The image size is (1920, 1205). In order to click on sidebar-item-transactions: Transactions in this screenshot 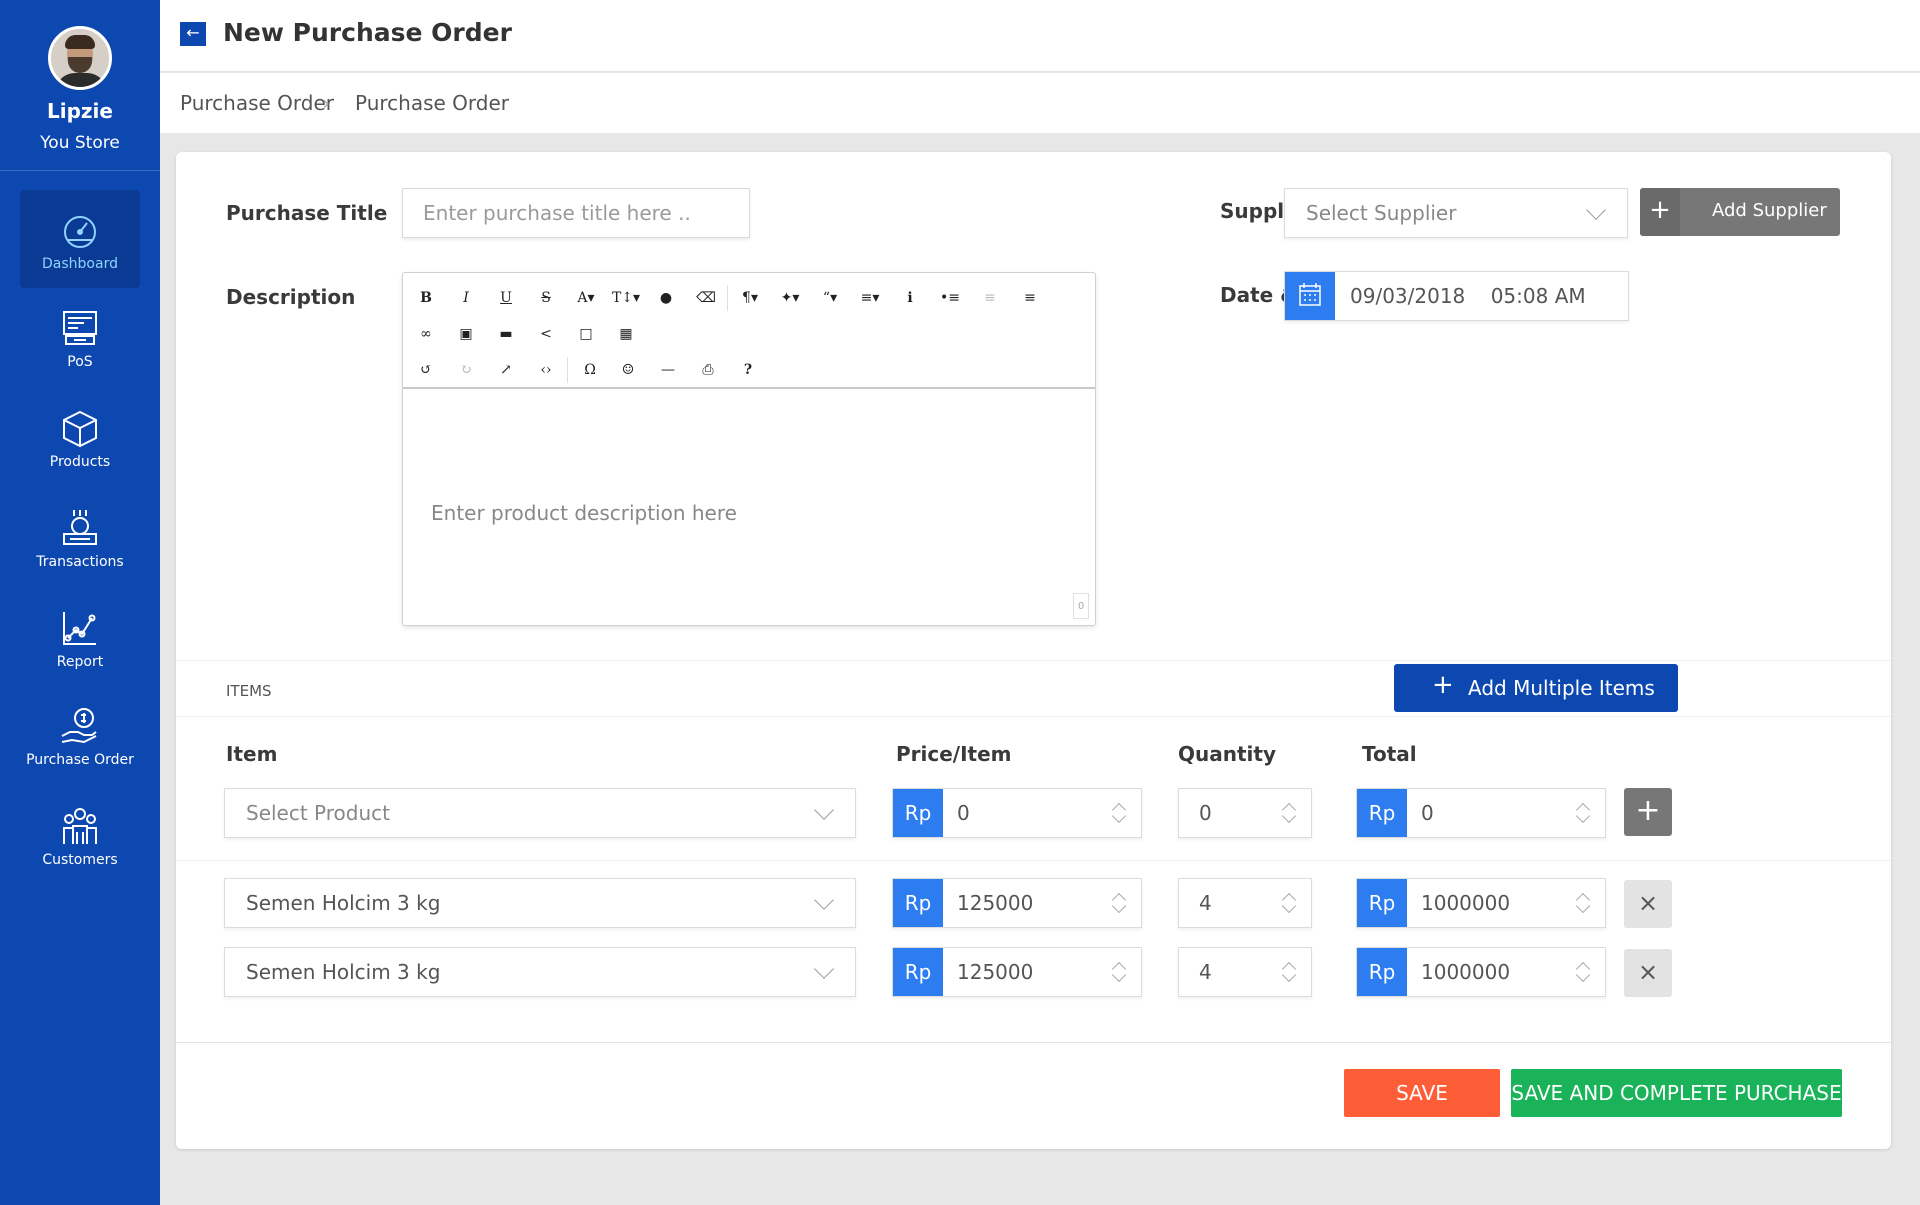, I will do `click(80, 537)`.